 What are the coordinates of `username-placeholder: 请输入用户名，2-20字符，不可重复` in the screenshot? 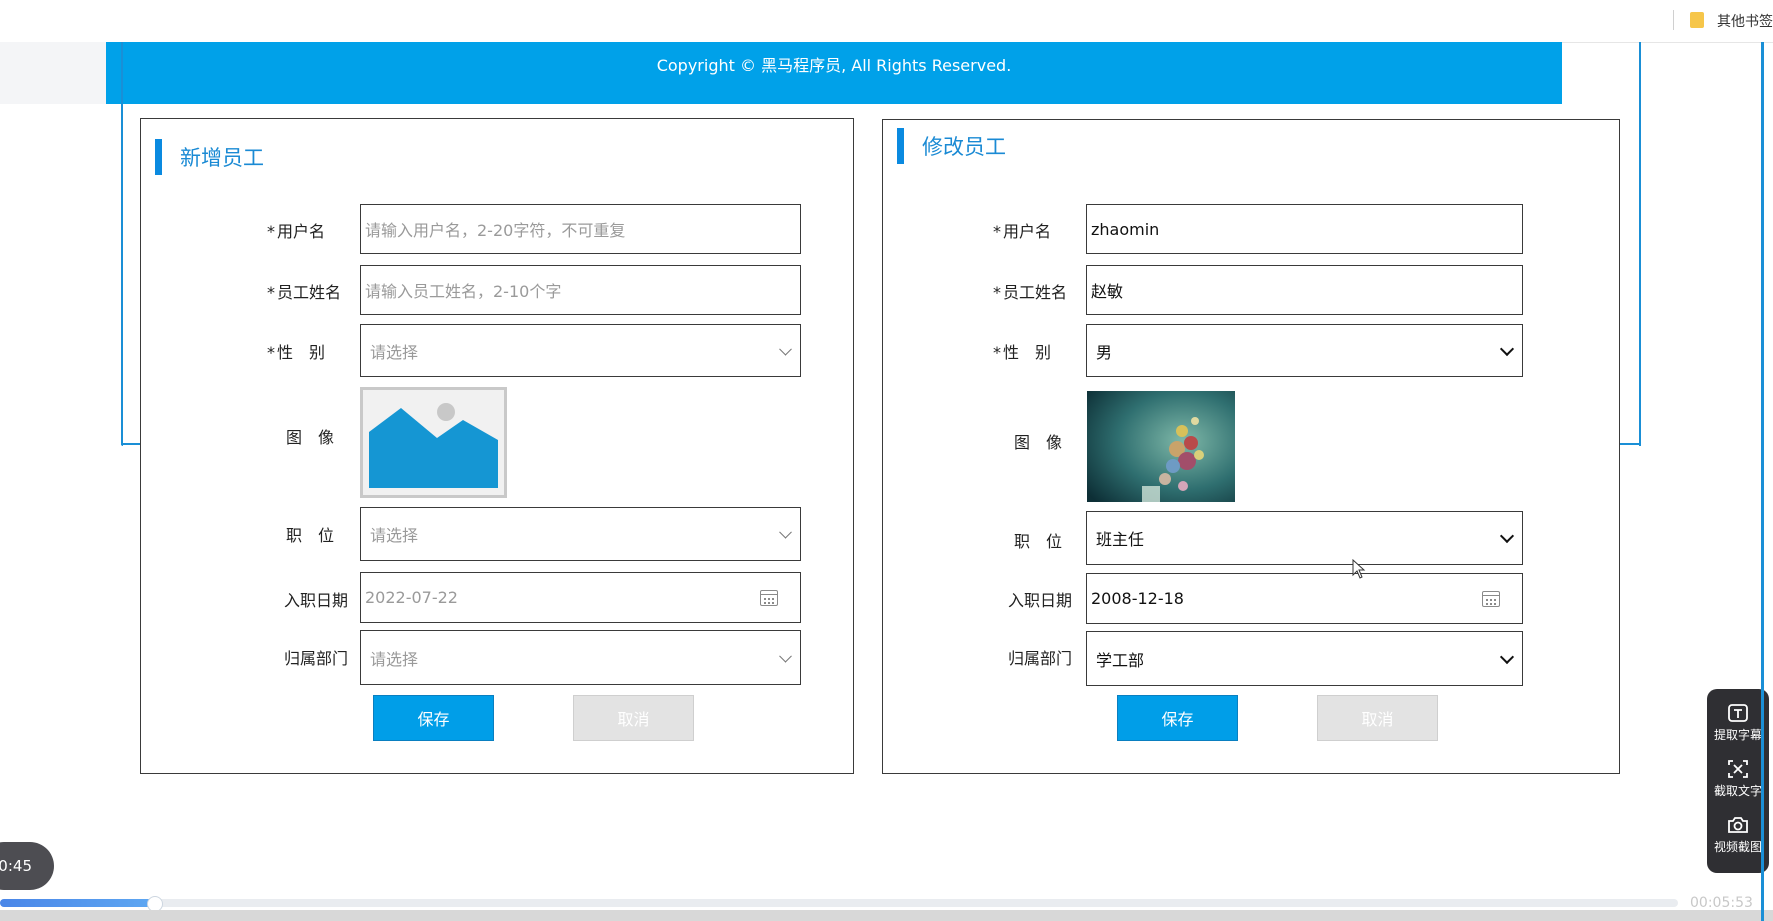 It's located at (495, 230).